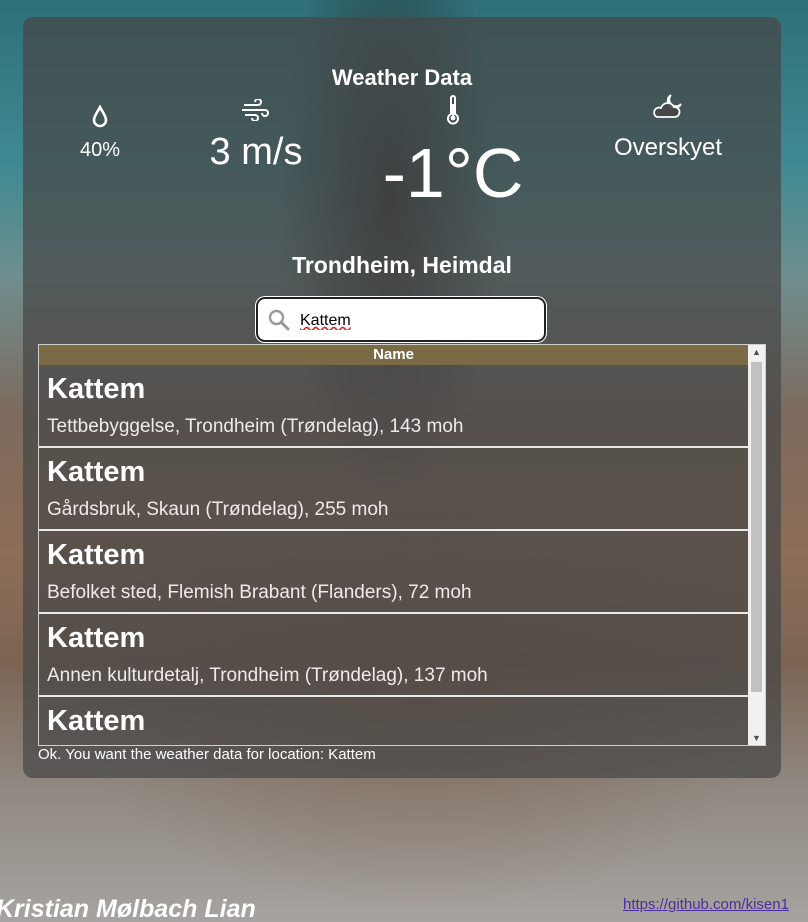 This screenshot has height=922, width=808. Describe the element at coordinates (453, 110) in the screenshot. I see `thermometer-icon` at that location.